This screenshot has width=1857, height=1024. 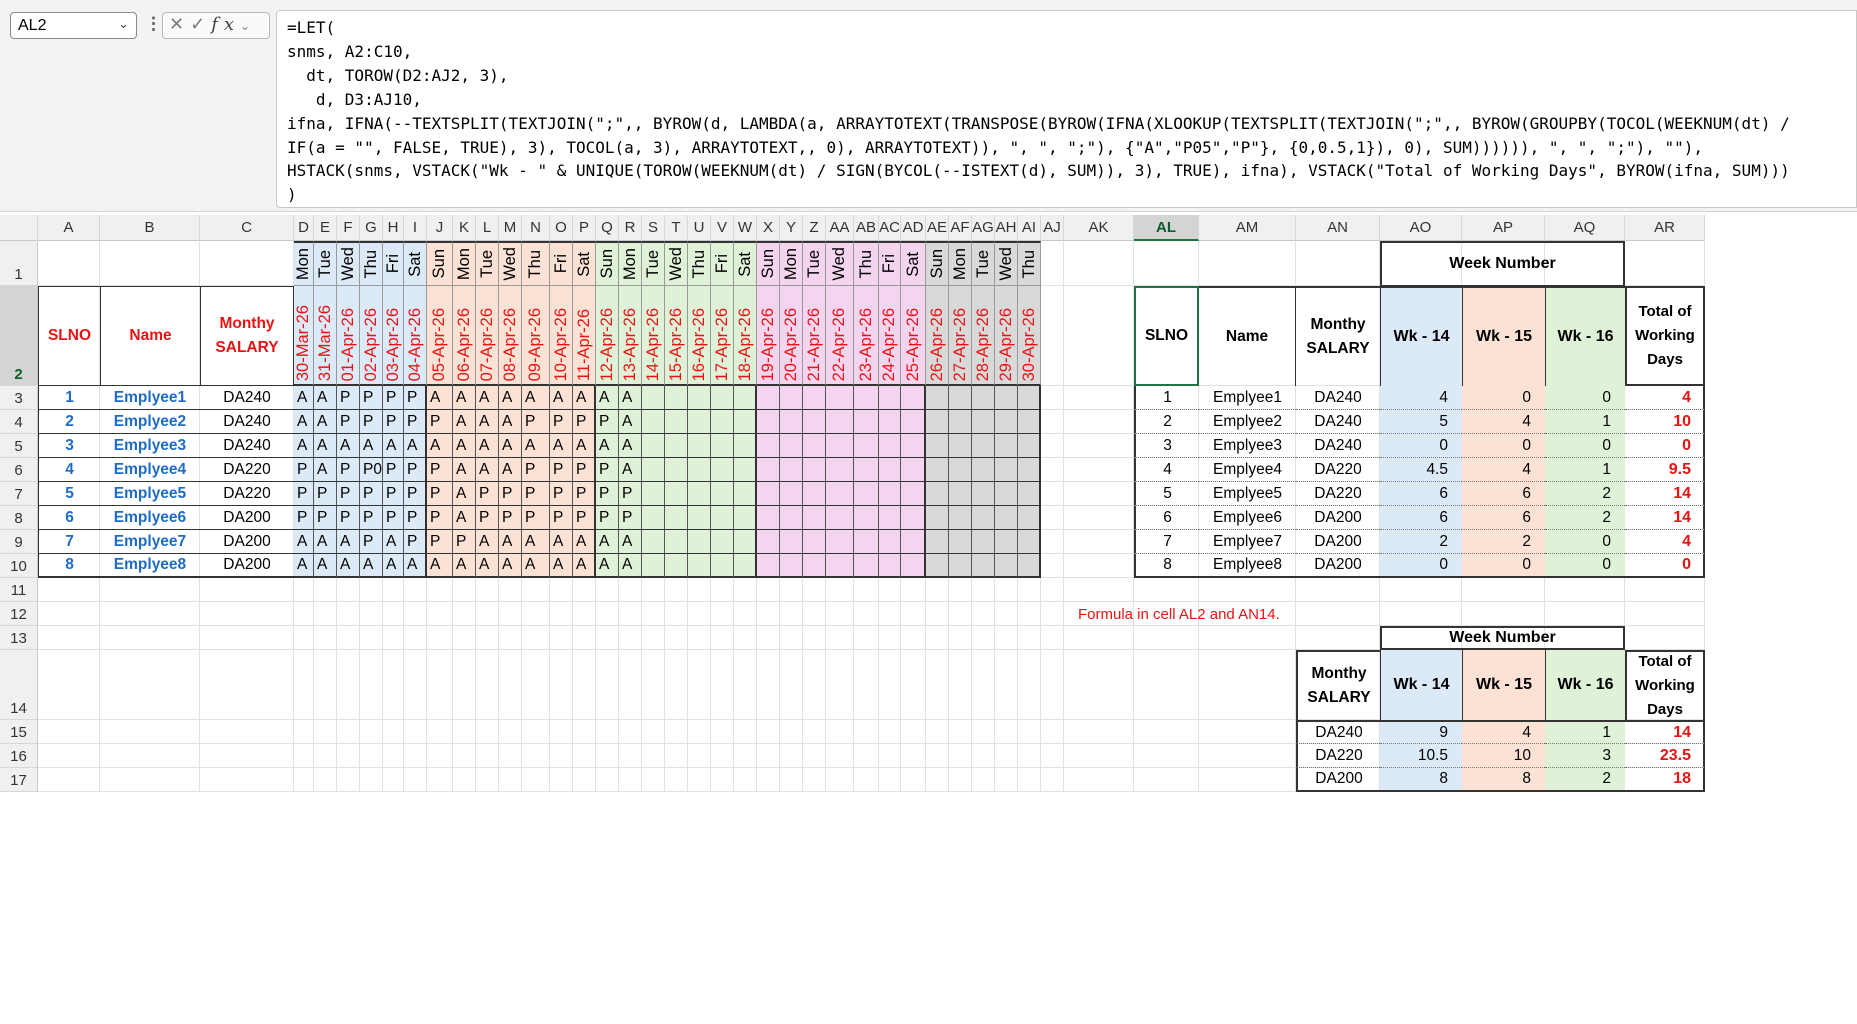 I want to click on salary-total: 18, so click(x=1665, y=780).